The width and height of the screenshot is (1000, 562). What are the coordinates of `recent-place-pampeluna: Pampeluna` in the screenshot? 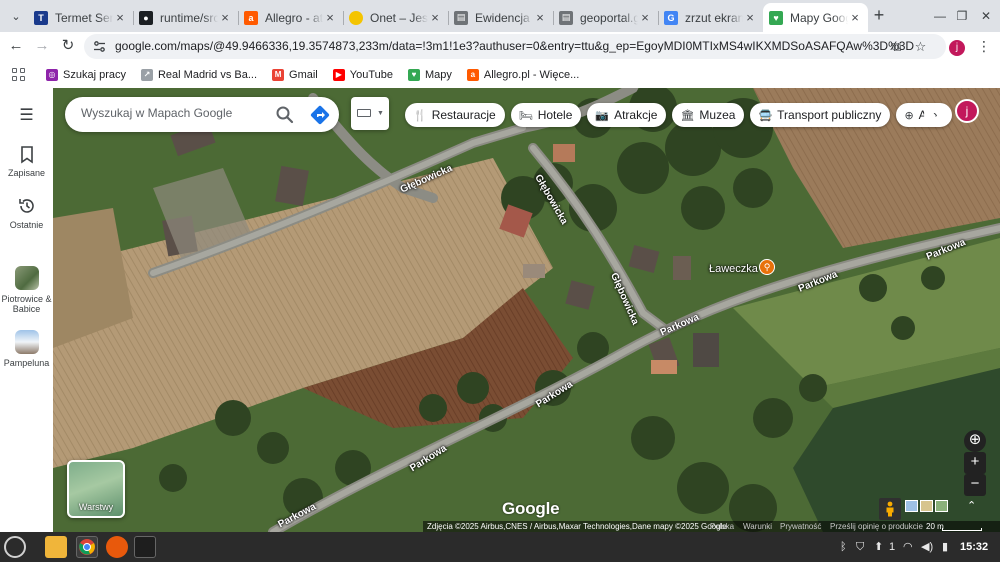 It's located at (26, 349).